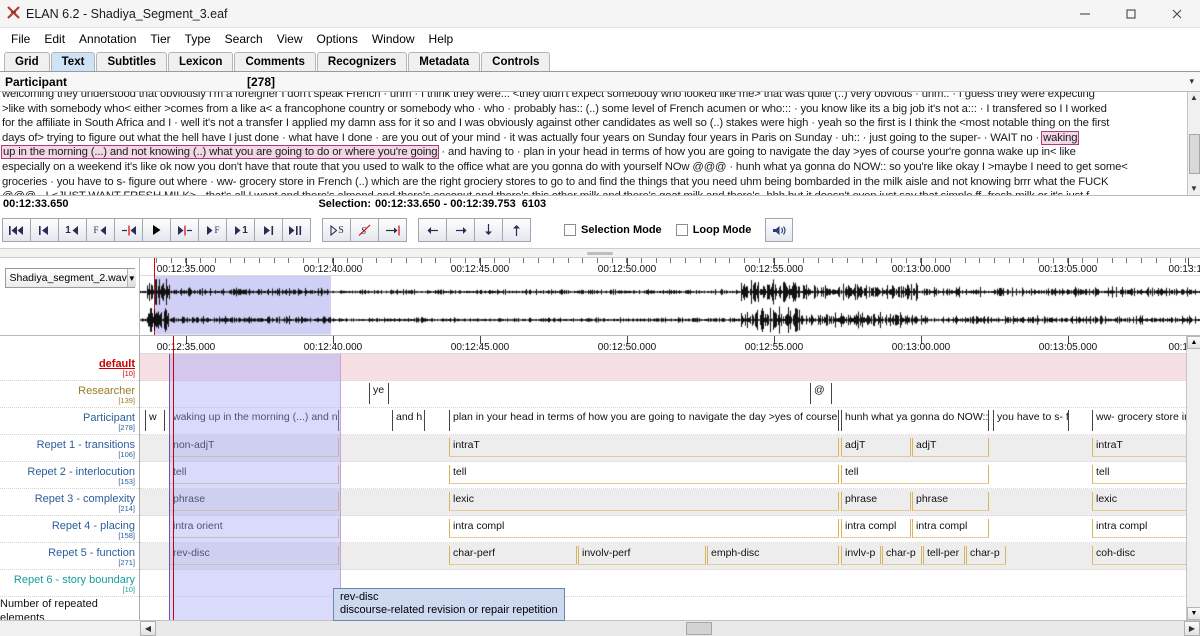  What do you see at coordinates (642, 555) in the screenshot?
I see `annotation-cell: involv-perf` at bounding box center [642, 555].